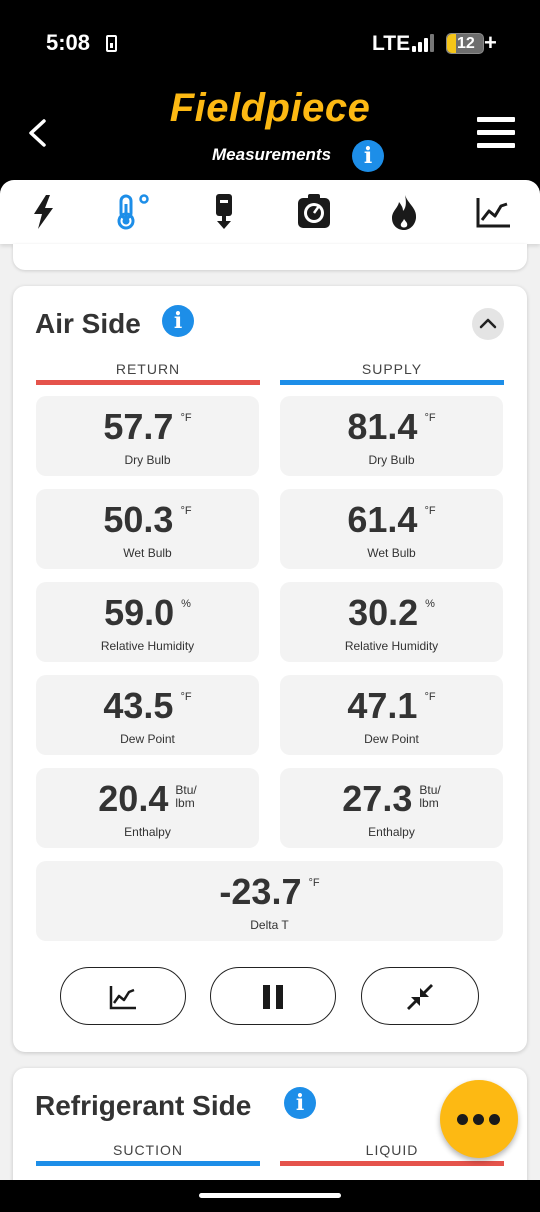  What do you see at coordinates (148, 369) in the screenshot?
I see `return-label: RETURN` at bounding box center [148, 369].